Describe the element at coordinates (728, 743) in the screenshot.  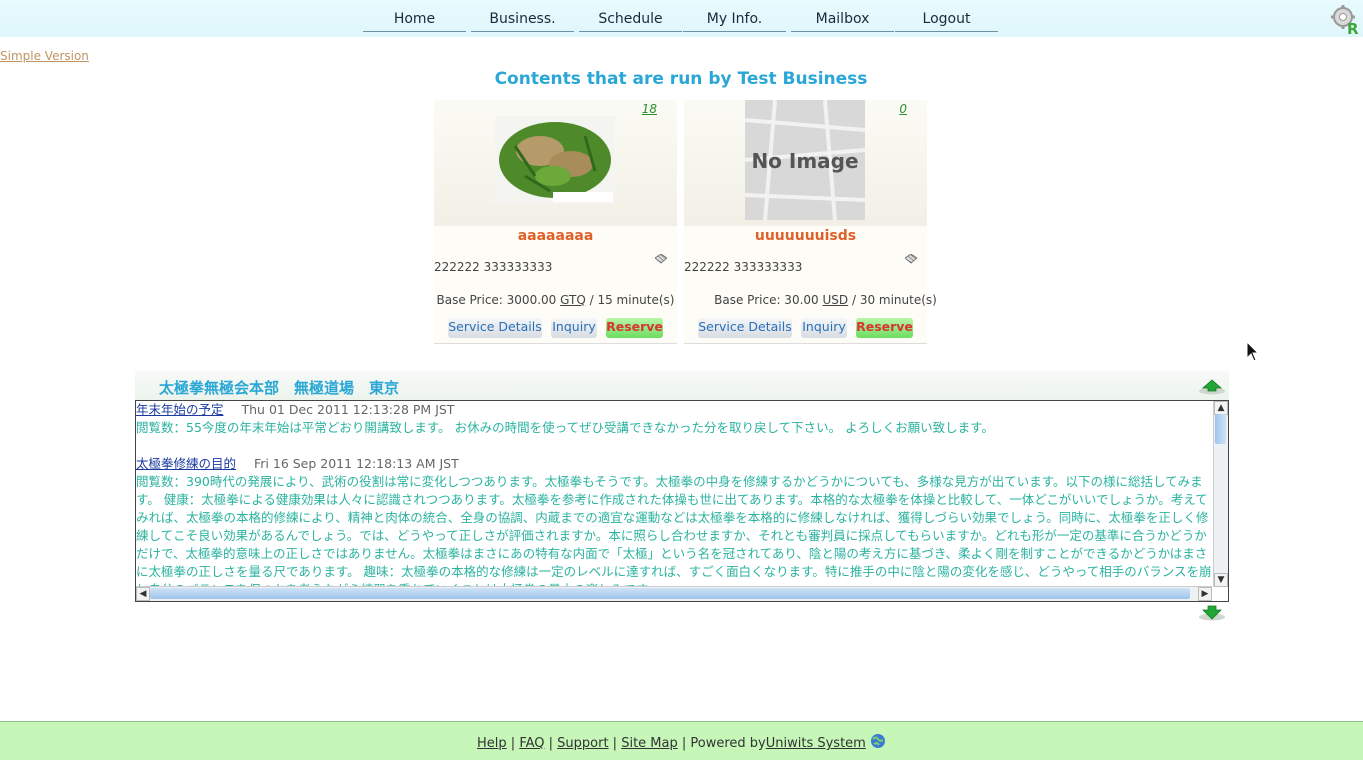
I see `powered-by-text: Powered by` at that location.